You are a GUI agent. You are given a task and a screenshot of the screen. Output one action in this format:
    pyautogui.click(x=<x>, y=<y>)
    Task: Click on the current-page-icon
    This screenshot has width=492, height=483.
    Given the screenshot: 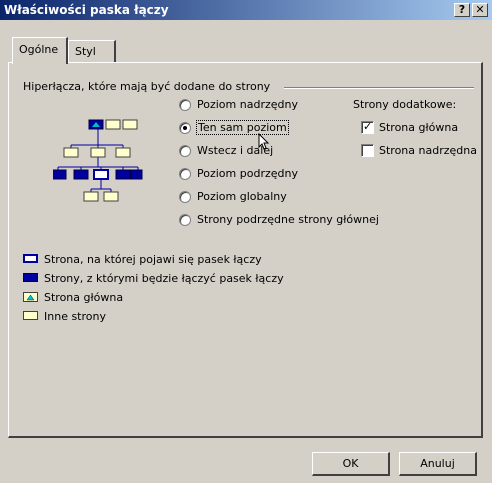 What is the action you would take?
    pyautogui.click(x=30, y=258)
    